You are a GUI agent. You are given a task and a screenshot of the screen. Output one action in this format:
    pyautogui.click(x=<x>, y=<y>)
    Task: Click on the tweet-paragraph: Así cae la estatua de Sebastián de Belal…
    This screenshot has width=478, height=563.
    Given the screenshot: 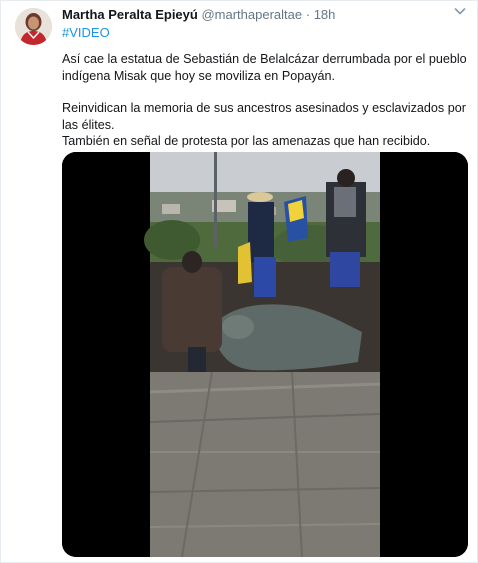 What is the action you would take?
    pyautogui.click(x=264, y=67)
    